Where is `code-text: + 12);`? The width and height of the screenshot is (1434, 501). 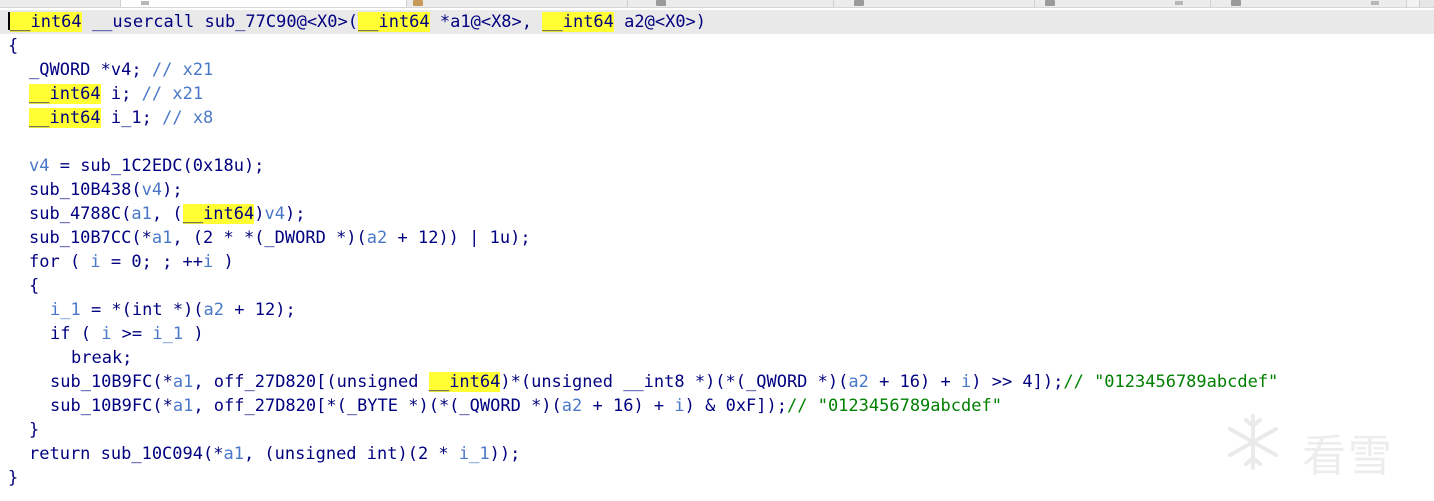 code-text: + 12); is located at coordinates (259, 310).